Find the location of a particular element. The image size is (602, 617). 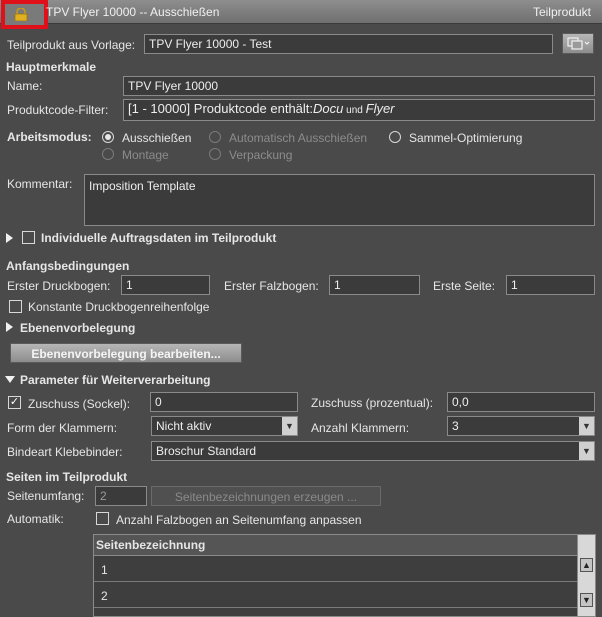

table-scrollbar: ▲ ▼ is located at coordinates (586, 575).